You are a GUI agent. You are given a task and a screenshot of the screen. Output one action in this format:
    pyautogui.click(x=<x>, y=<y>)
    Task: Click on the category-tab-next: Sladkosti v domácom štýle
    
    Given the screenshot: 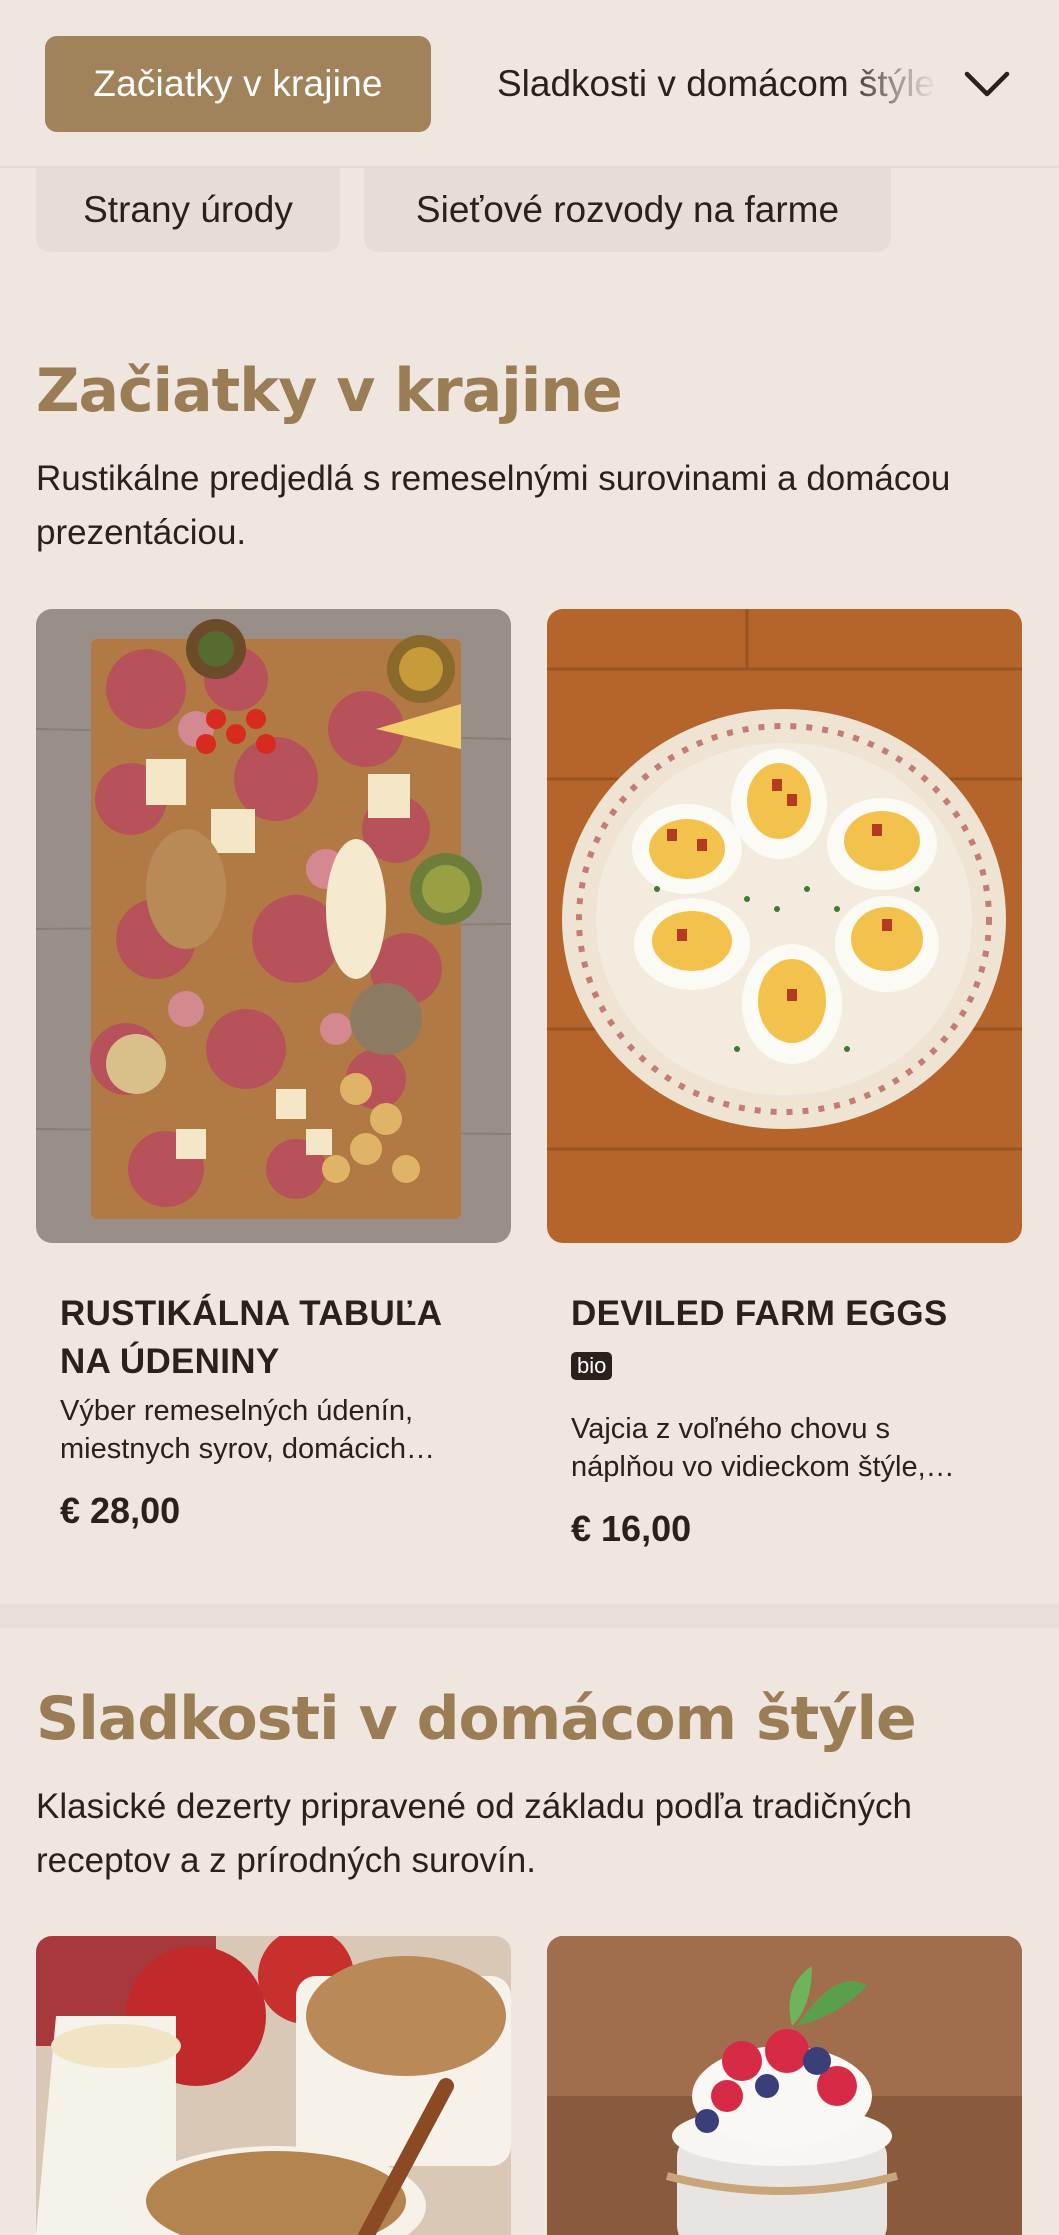 What is the action you would take?
    pyautogui.click(x=717, y=84)
    